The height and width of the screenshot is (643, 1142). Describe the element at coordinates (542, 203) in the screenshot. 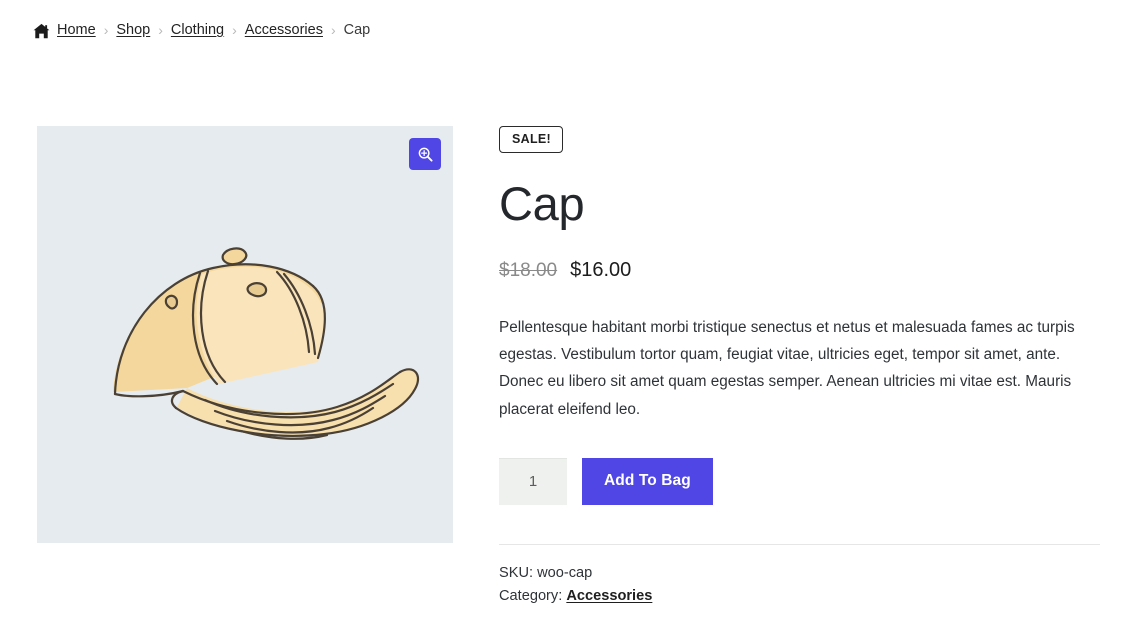

I see `page-title: Cap` at that location.